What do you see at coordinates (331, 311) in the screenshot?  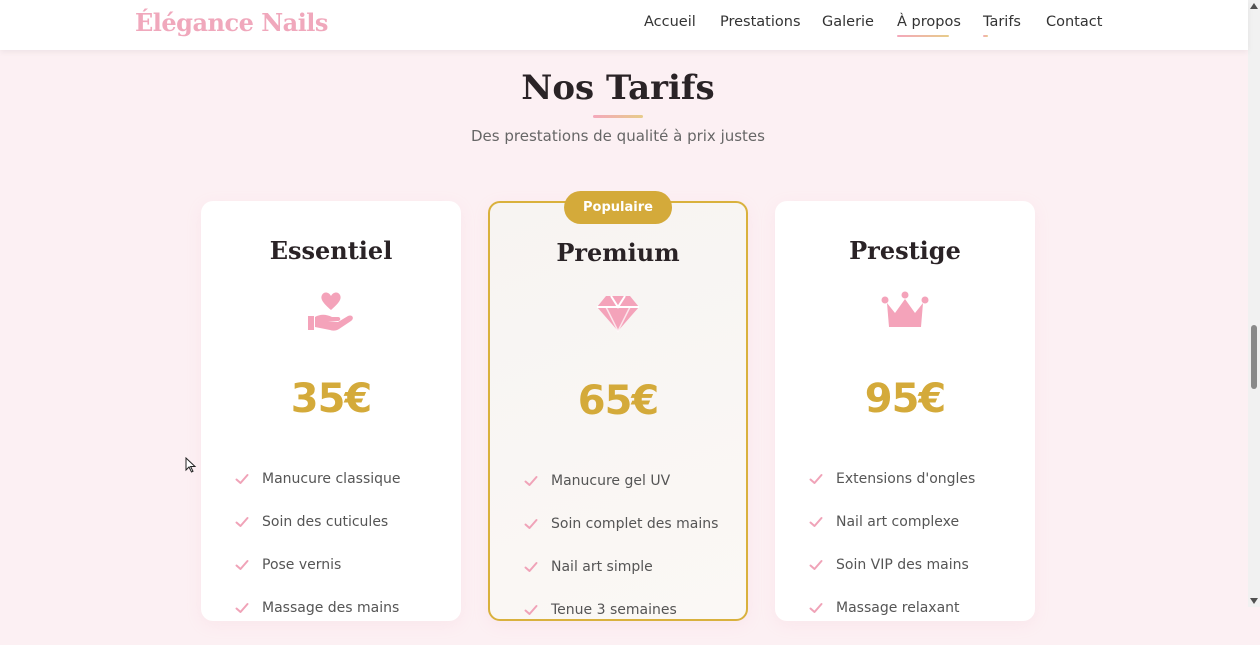 I see `hand-heart-icon` at bounding box center [331, 311].